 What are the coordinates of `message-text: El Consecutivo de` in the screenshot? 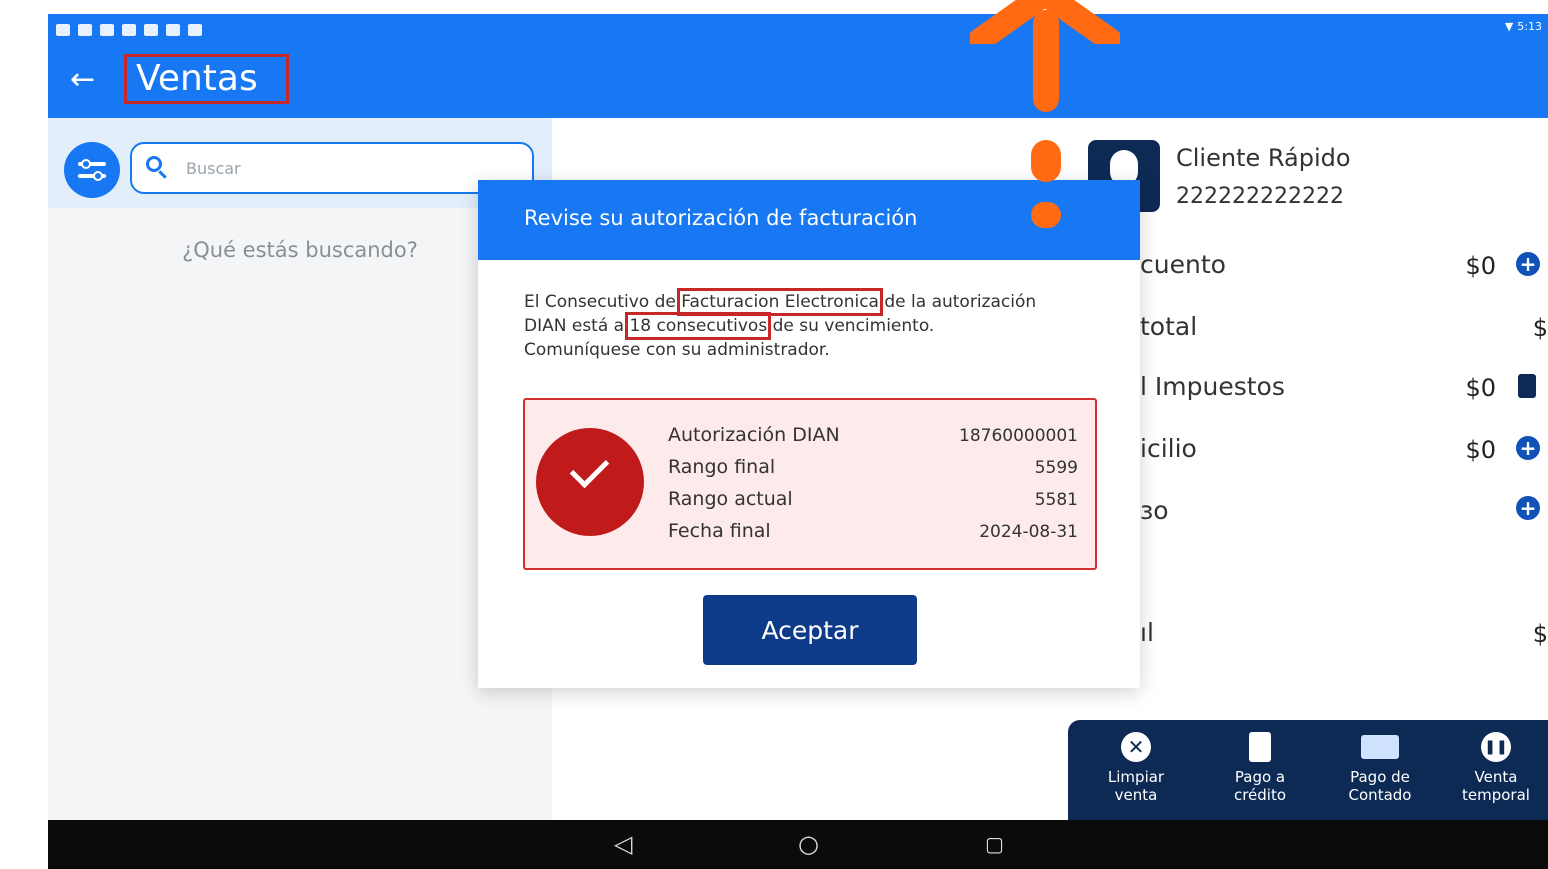 It's located at (603, 302).